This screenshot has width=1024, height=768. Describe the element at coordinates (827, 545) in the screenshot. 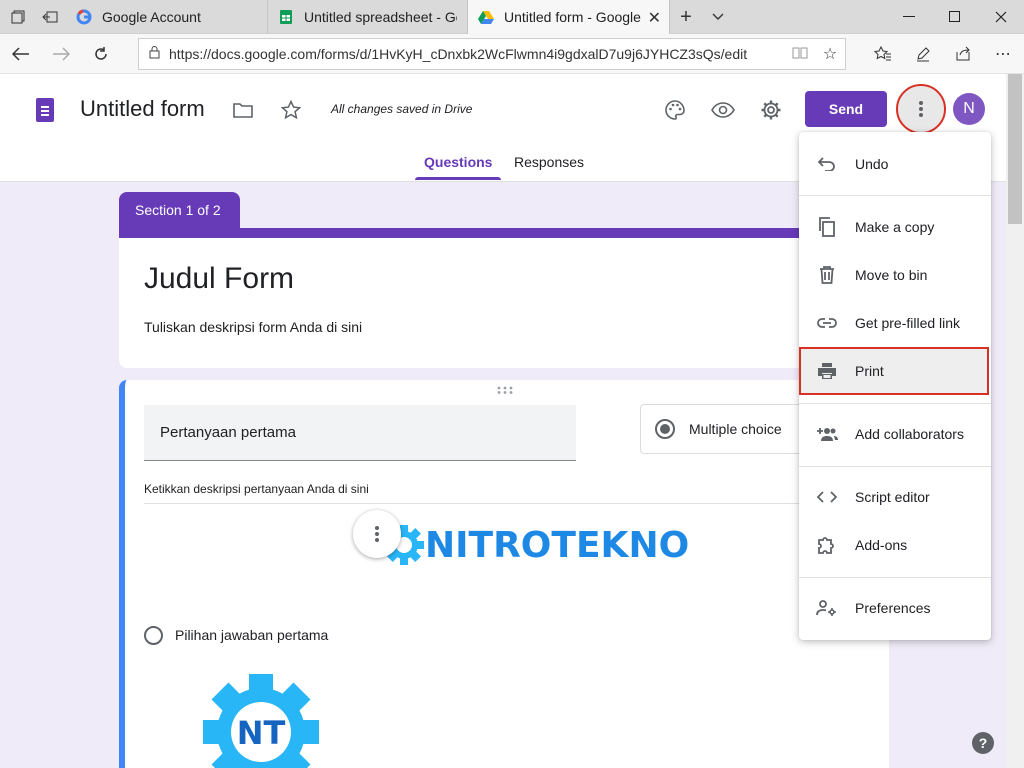

I see `puzzle-icon` at that location.